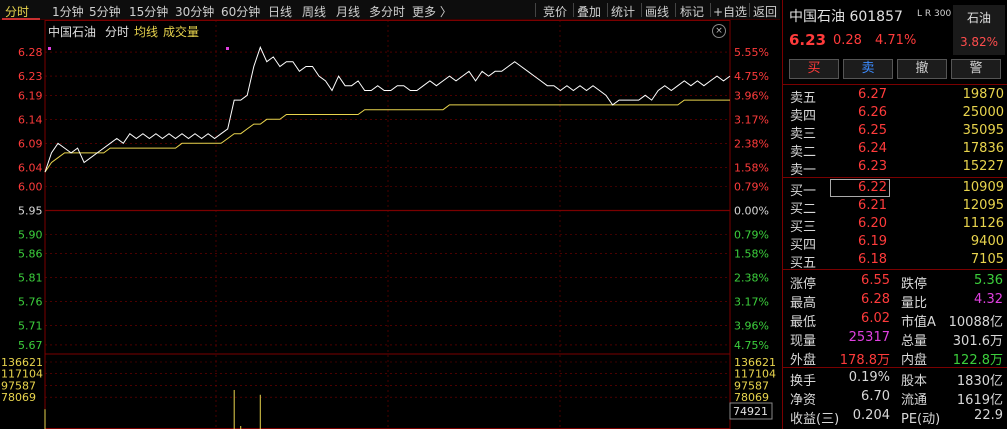  What do you see at coordinates (896, 40) in the screenshot?
I see `price-change-pct: 4.71%` at bounding box center [896, 40].